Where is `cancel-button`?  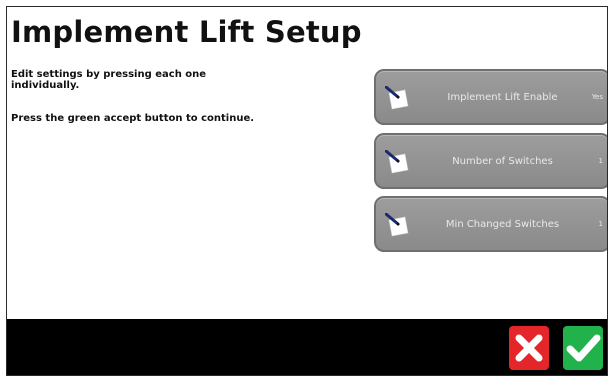 cancel-button is located at coordinates (529, 348).